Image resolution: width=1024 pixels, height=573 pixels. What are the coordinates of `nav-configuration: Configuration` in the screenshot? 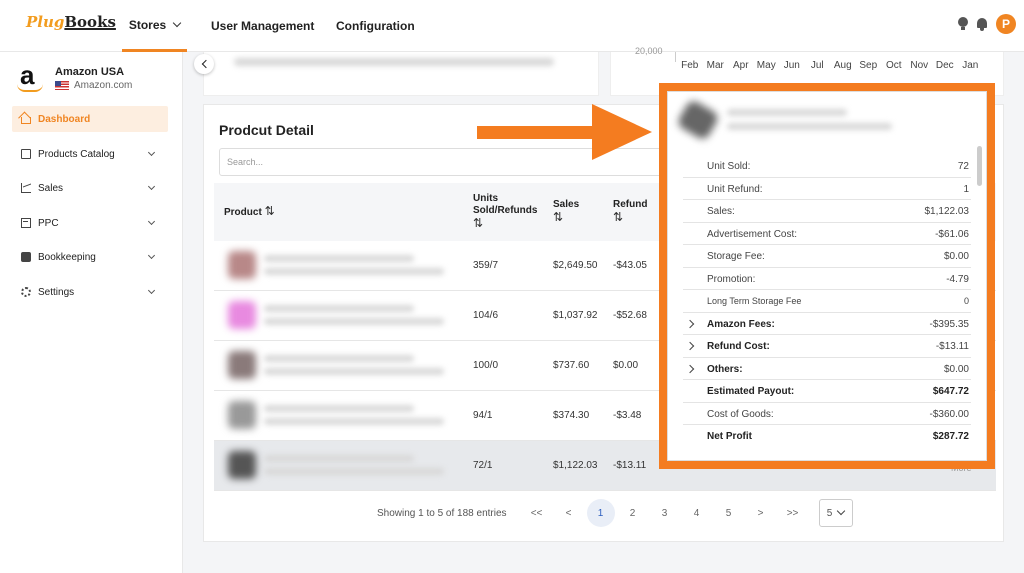 It's located at (375, 26).